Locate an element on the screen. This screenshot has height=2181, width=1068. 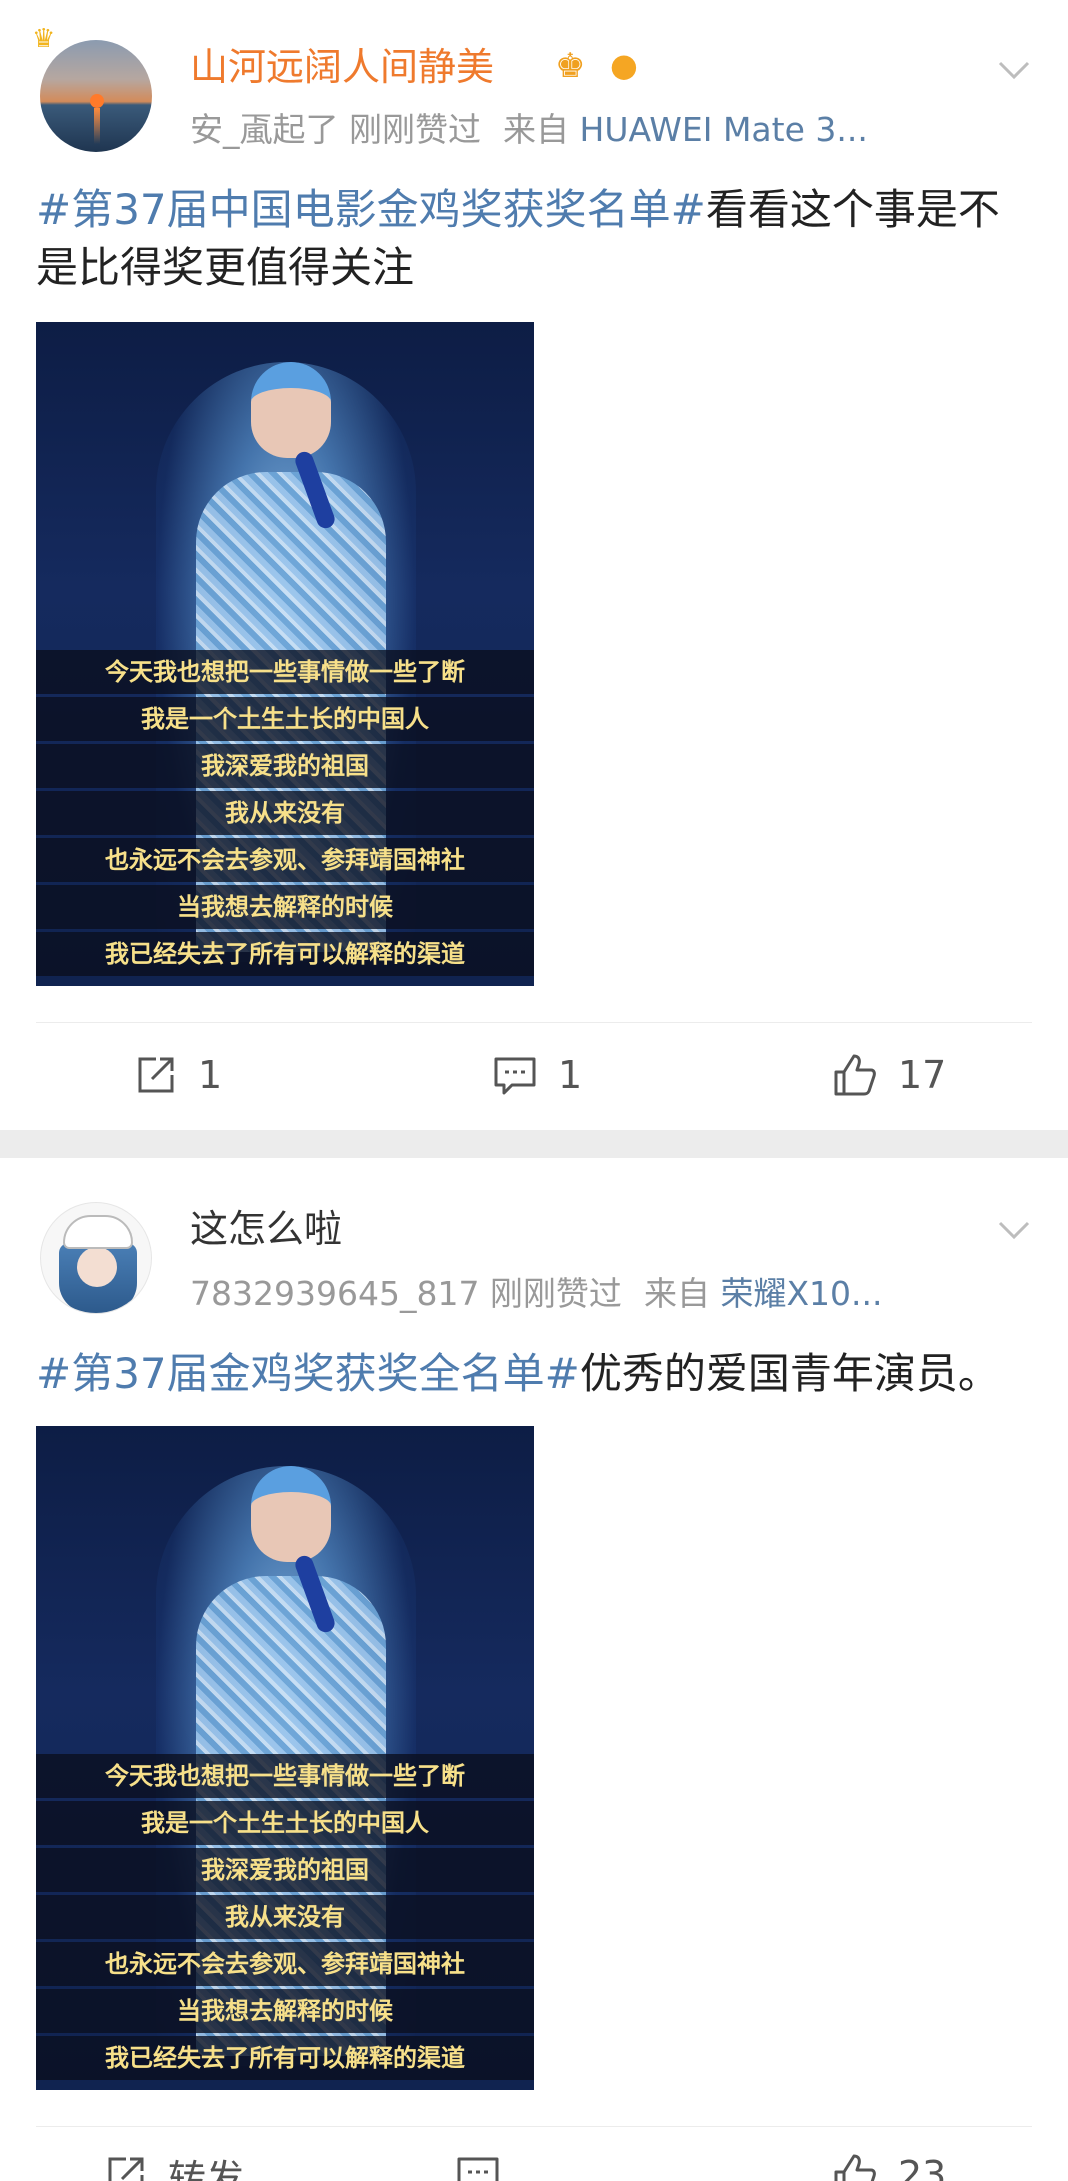
comment-count: 1 is located at coordinates (570, 1075).